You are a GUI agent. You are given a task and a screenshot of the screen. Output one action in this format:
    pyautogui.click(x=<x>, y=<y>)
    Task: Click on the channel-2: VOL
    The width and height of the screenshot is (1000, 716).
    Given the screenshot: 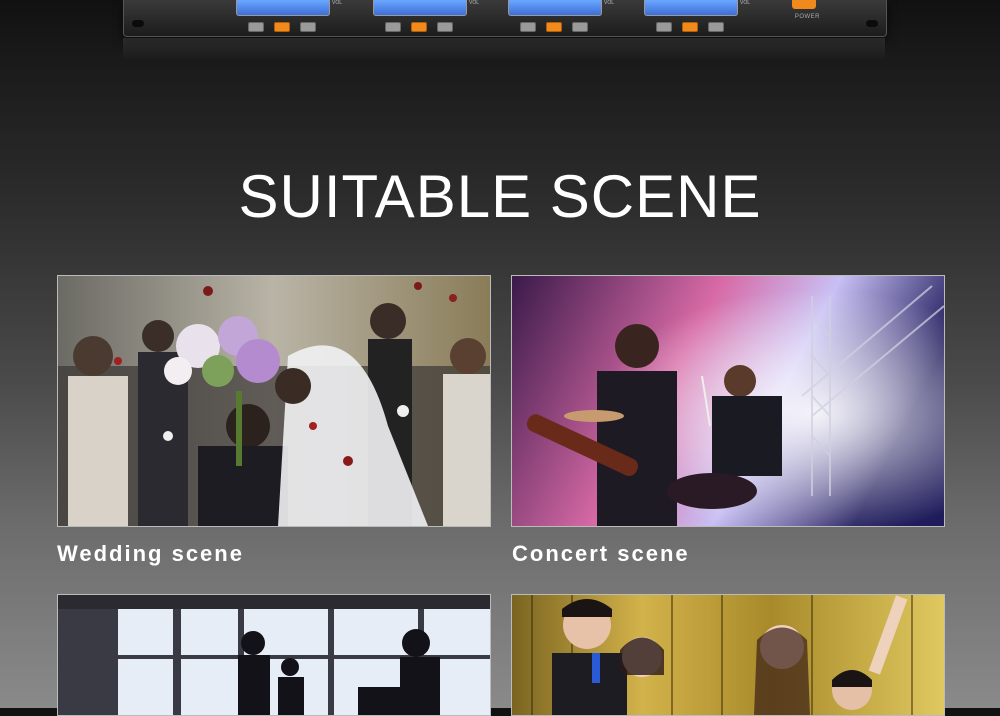 What is the action you would take?
    pyautogui.click(x=421, y=18)
    